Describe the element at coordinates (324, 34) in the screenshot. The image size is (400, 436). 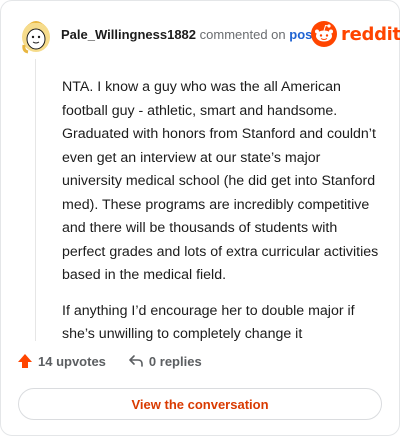
I see `reddit-logo-icon` at that location.